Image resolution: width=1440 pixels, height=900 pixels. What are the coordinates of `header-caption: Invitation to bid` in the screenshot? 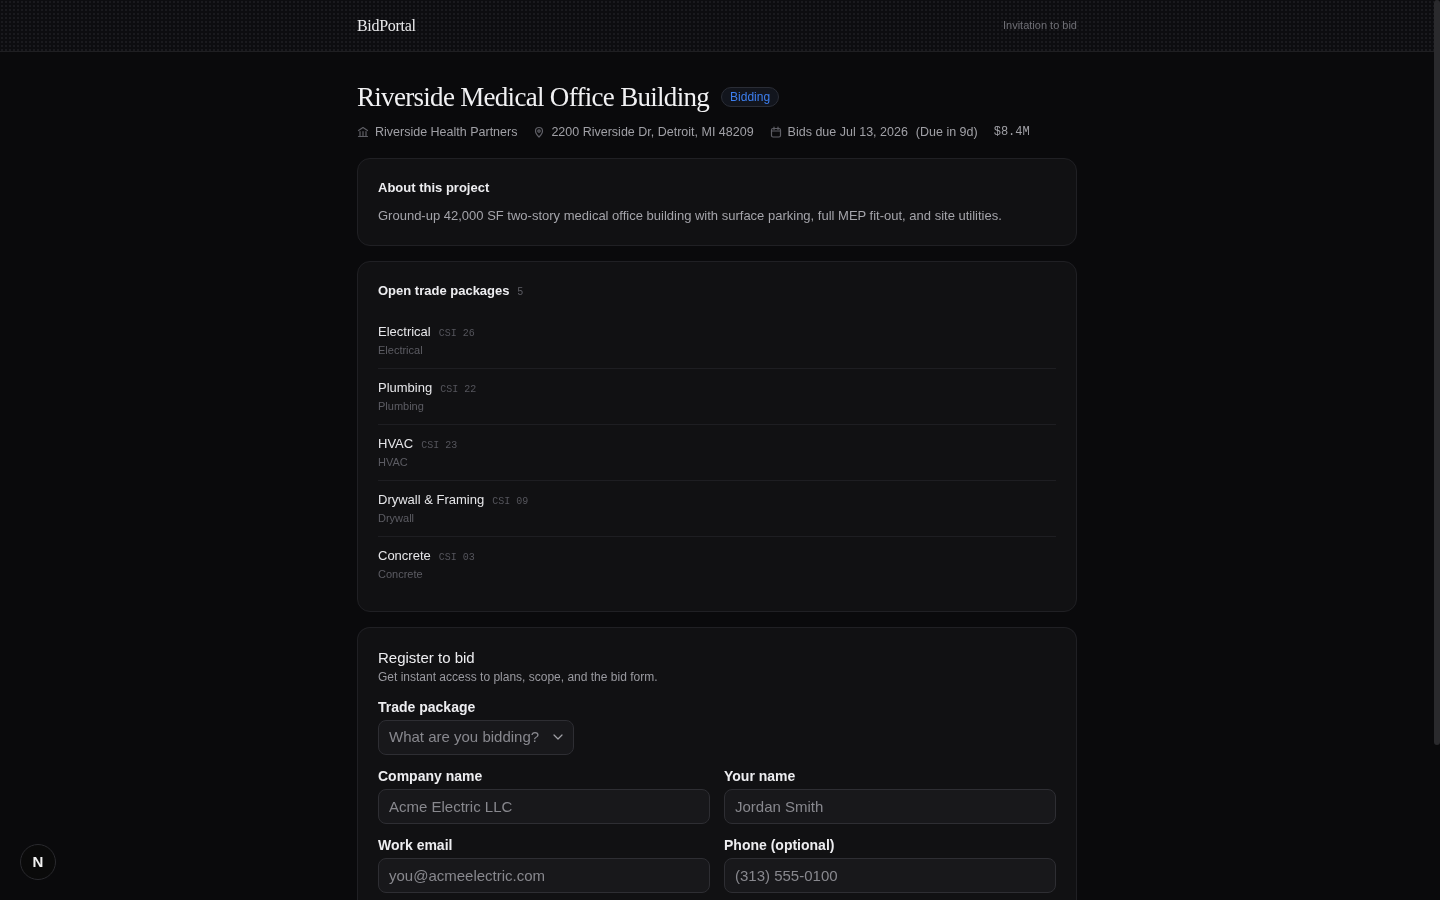 It's located at (1040, 26).